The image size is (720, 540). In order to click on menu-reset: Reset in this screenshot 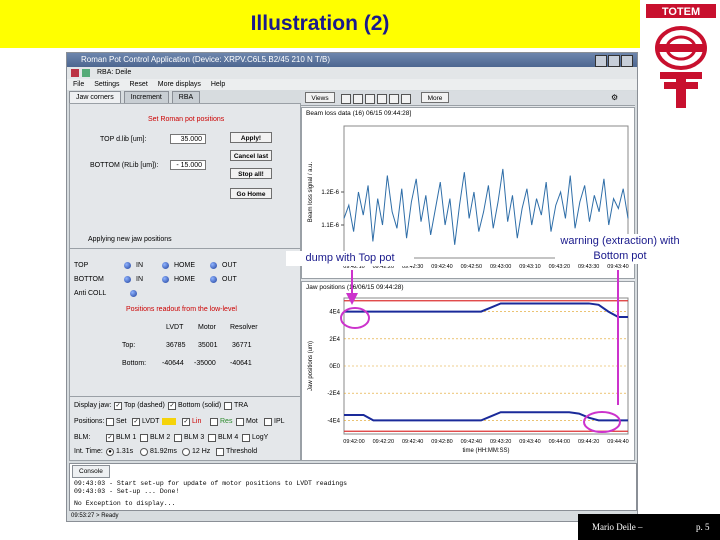, I will do `click(138, 84)`.